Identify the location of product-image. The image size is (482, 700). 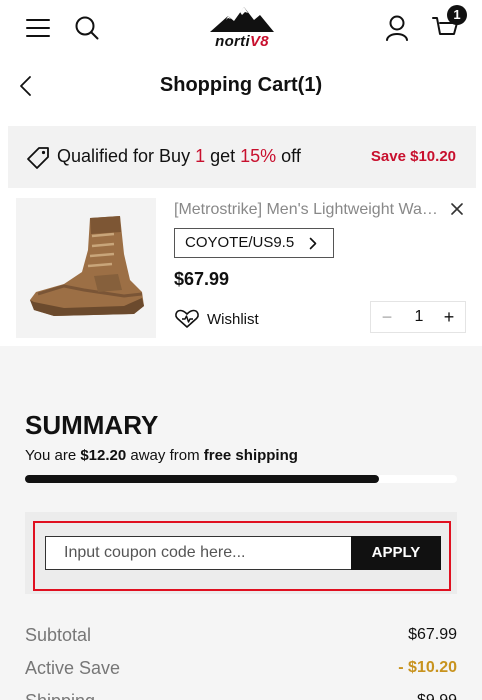
(86, 268).